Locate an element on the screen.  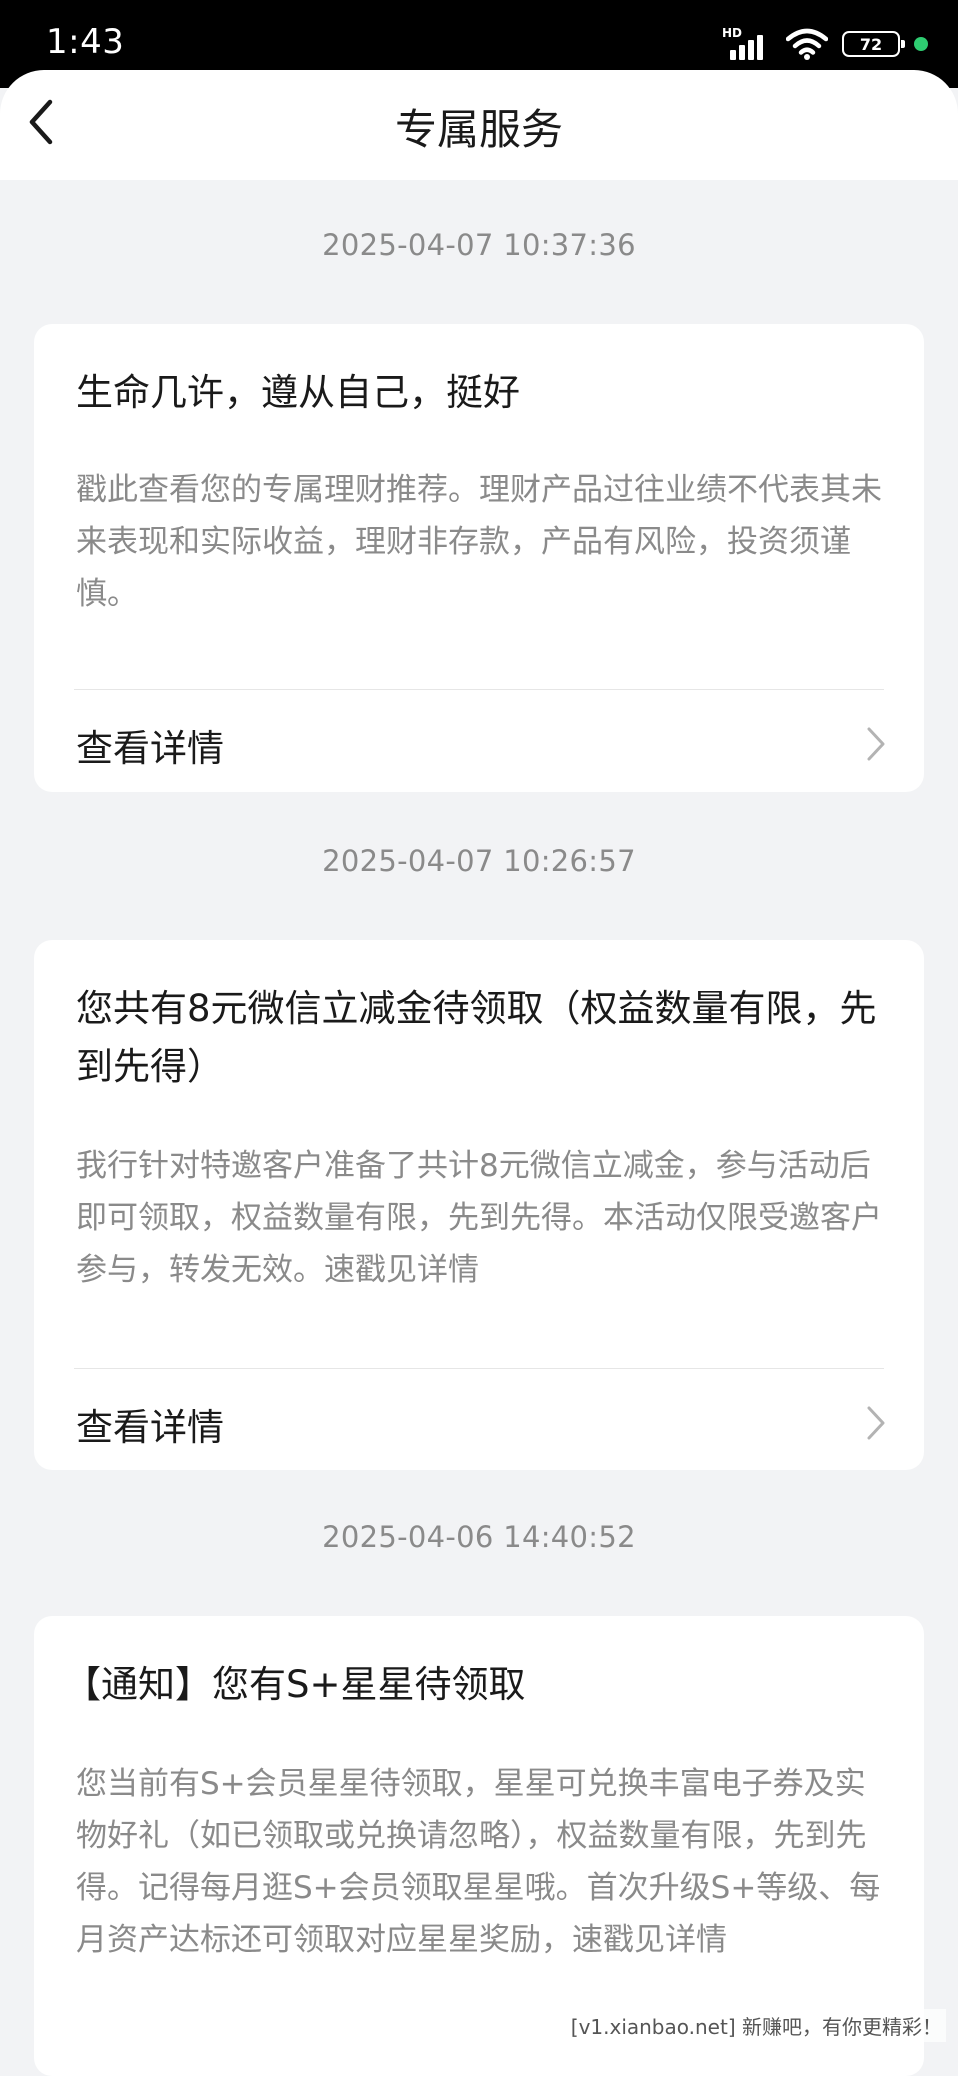
battery-icon: 72 is located at coordinates (871, 44).